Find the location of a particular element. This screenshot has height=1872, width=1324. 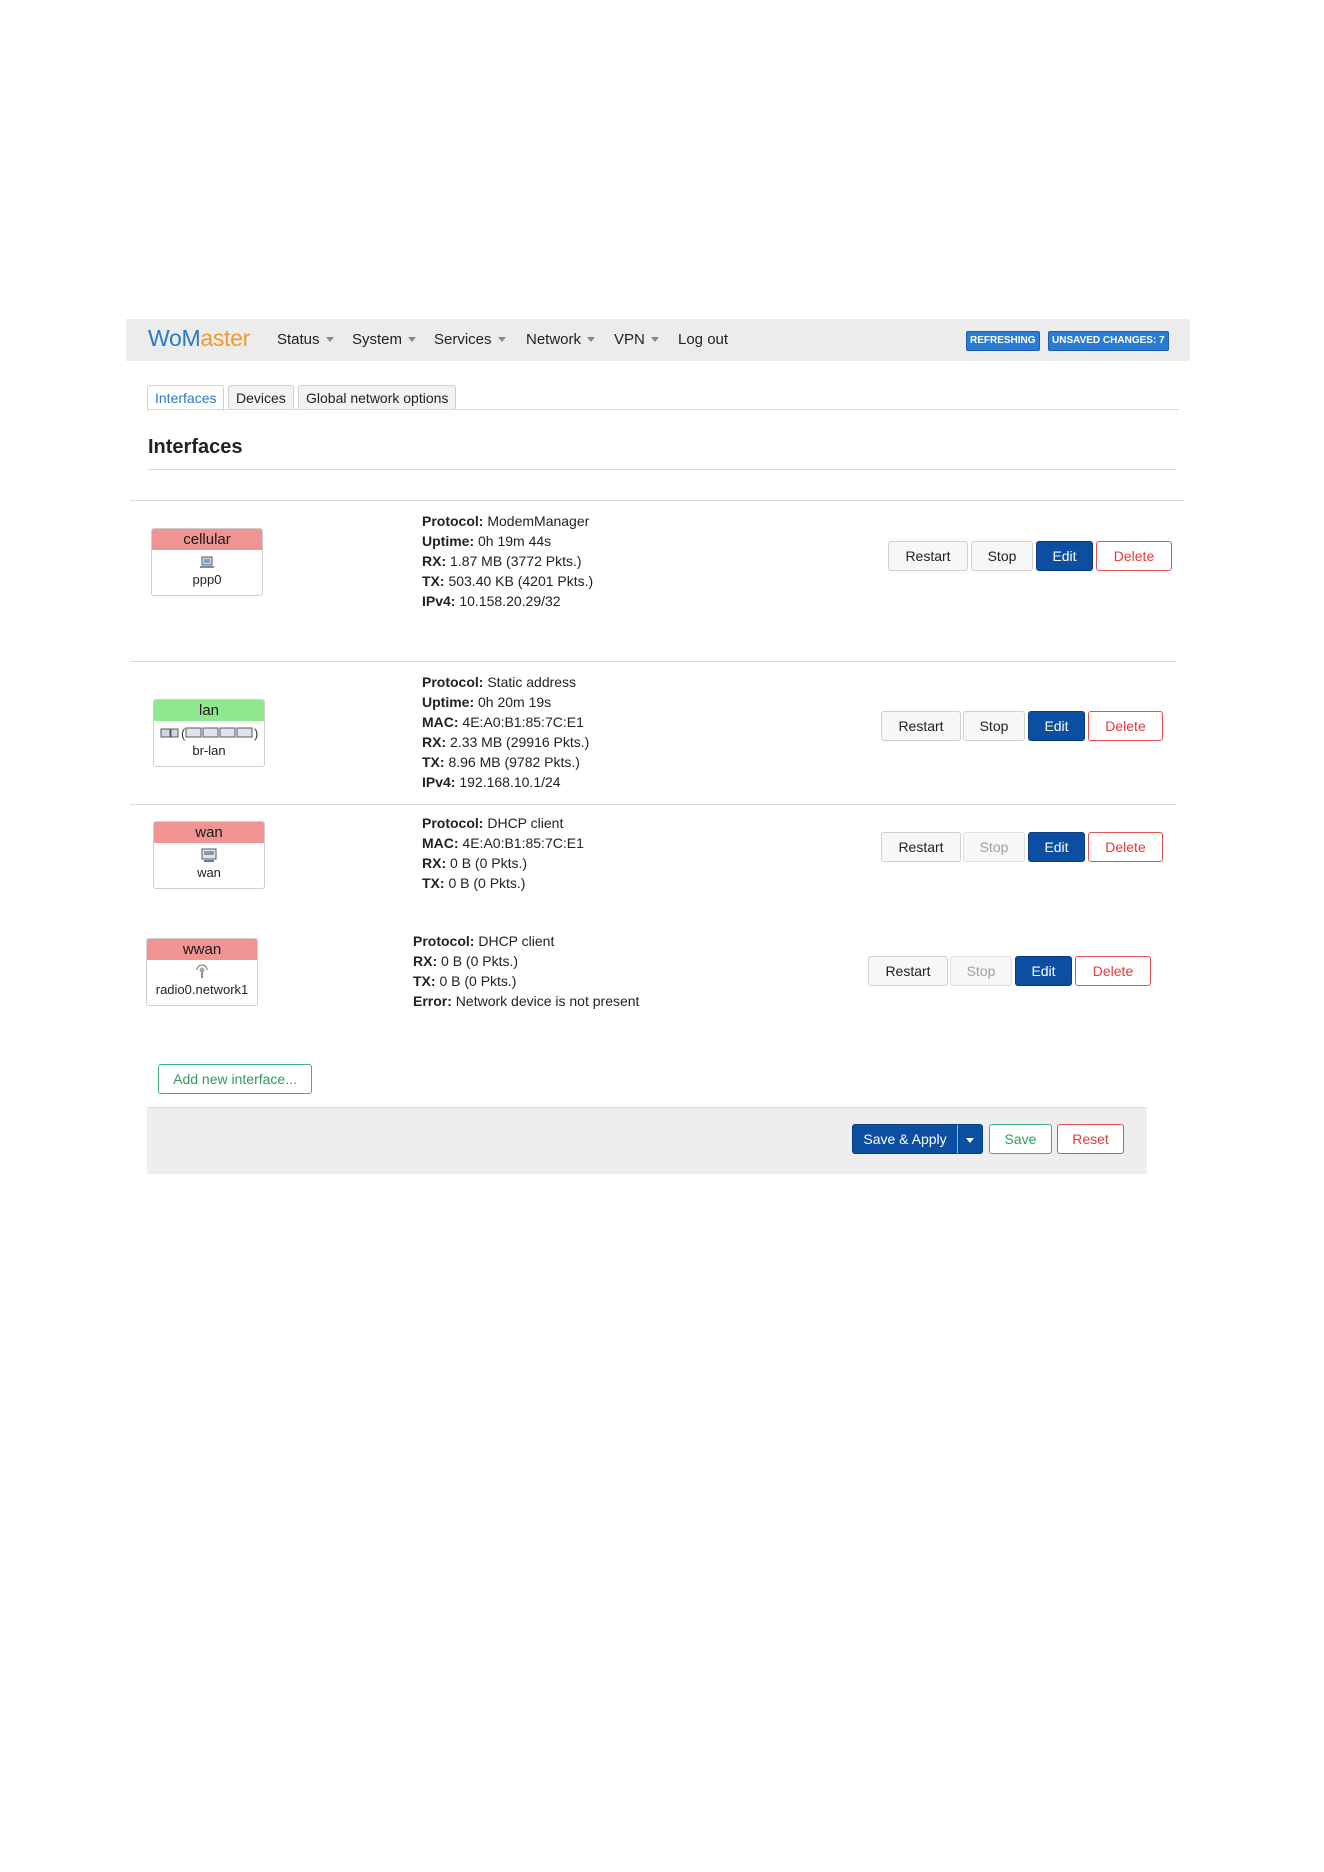

save-apply-dropdown-toggle is located at coordinates (970, 1139).